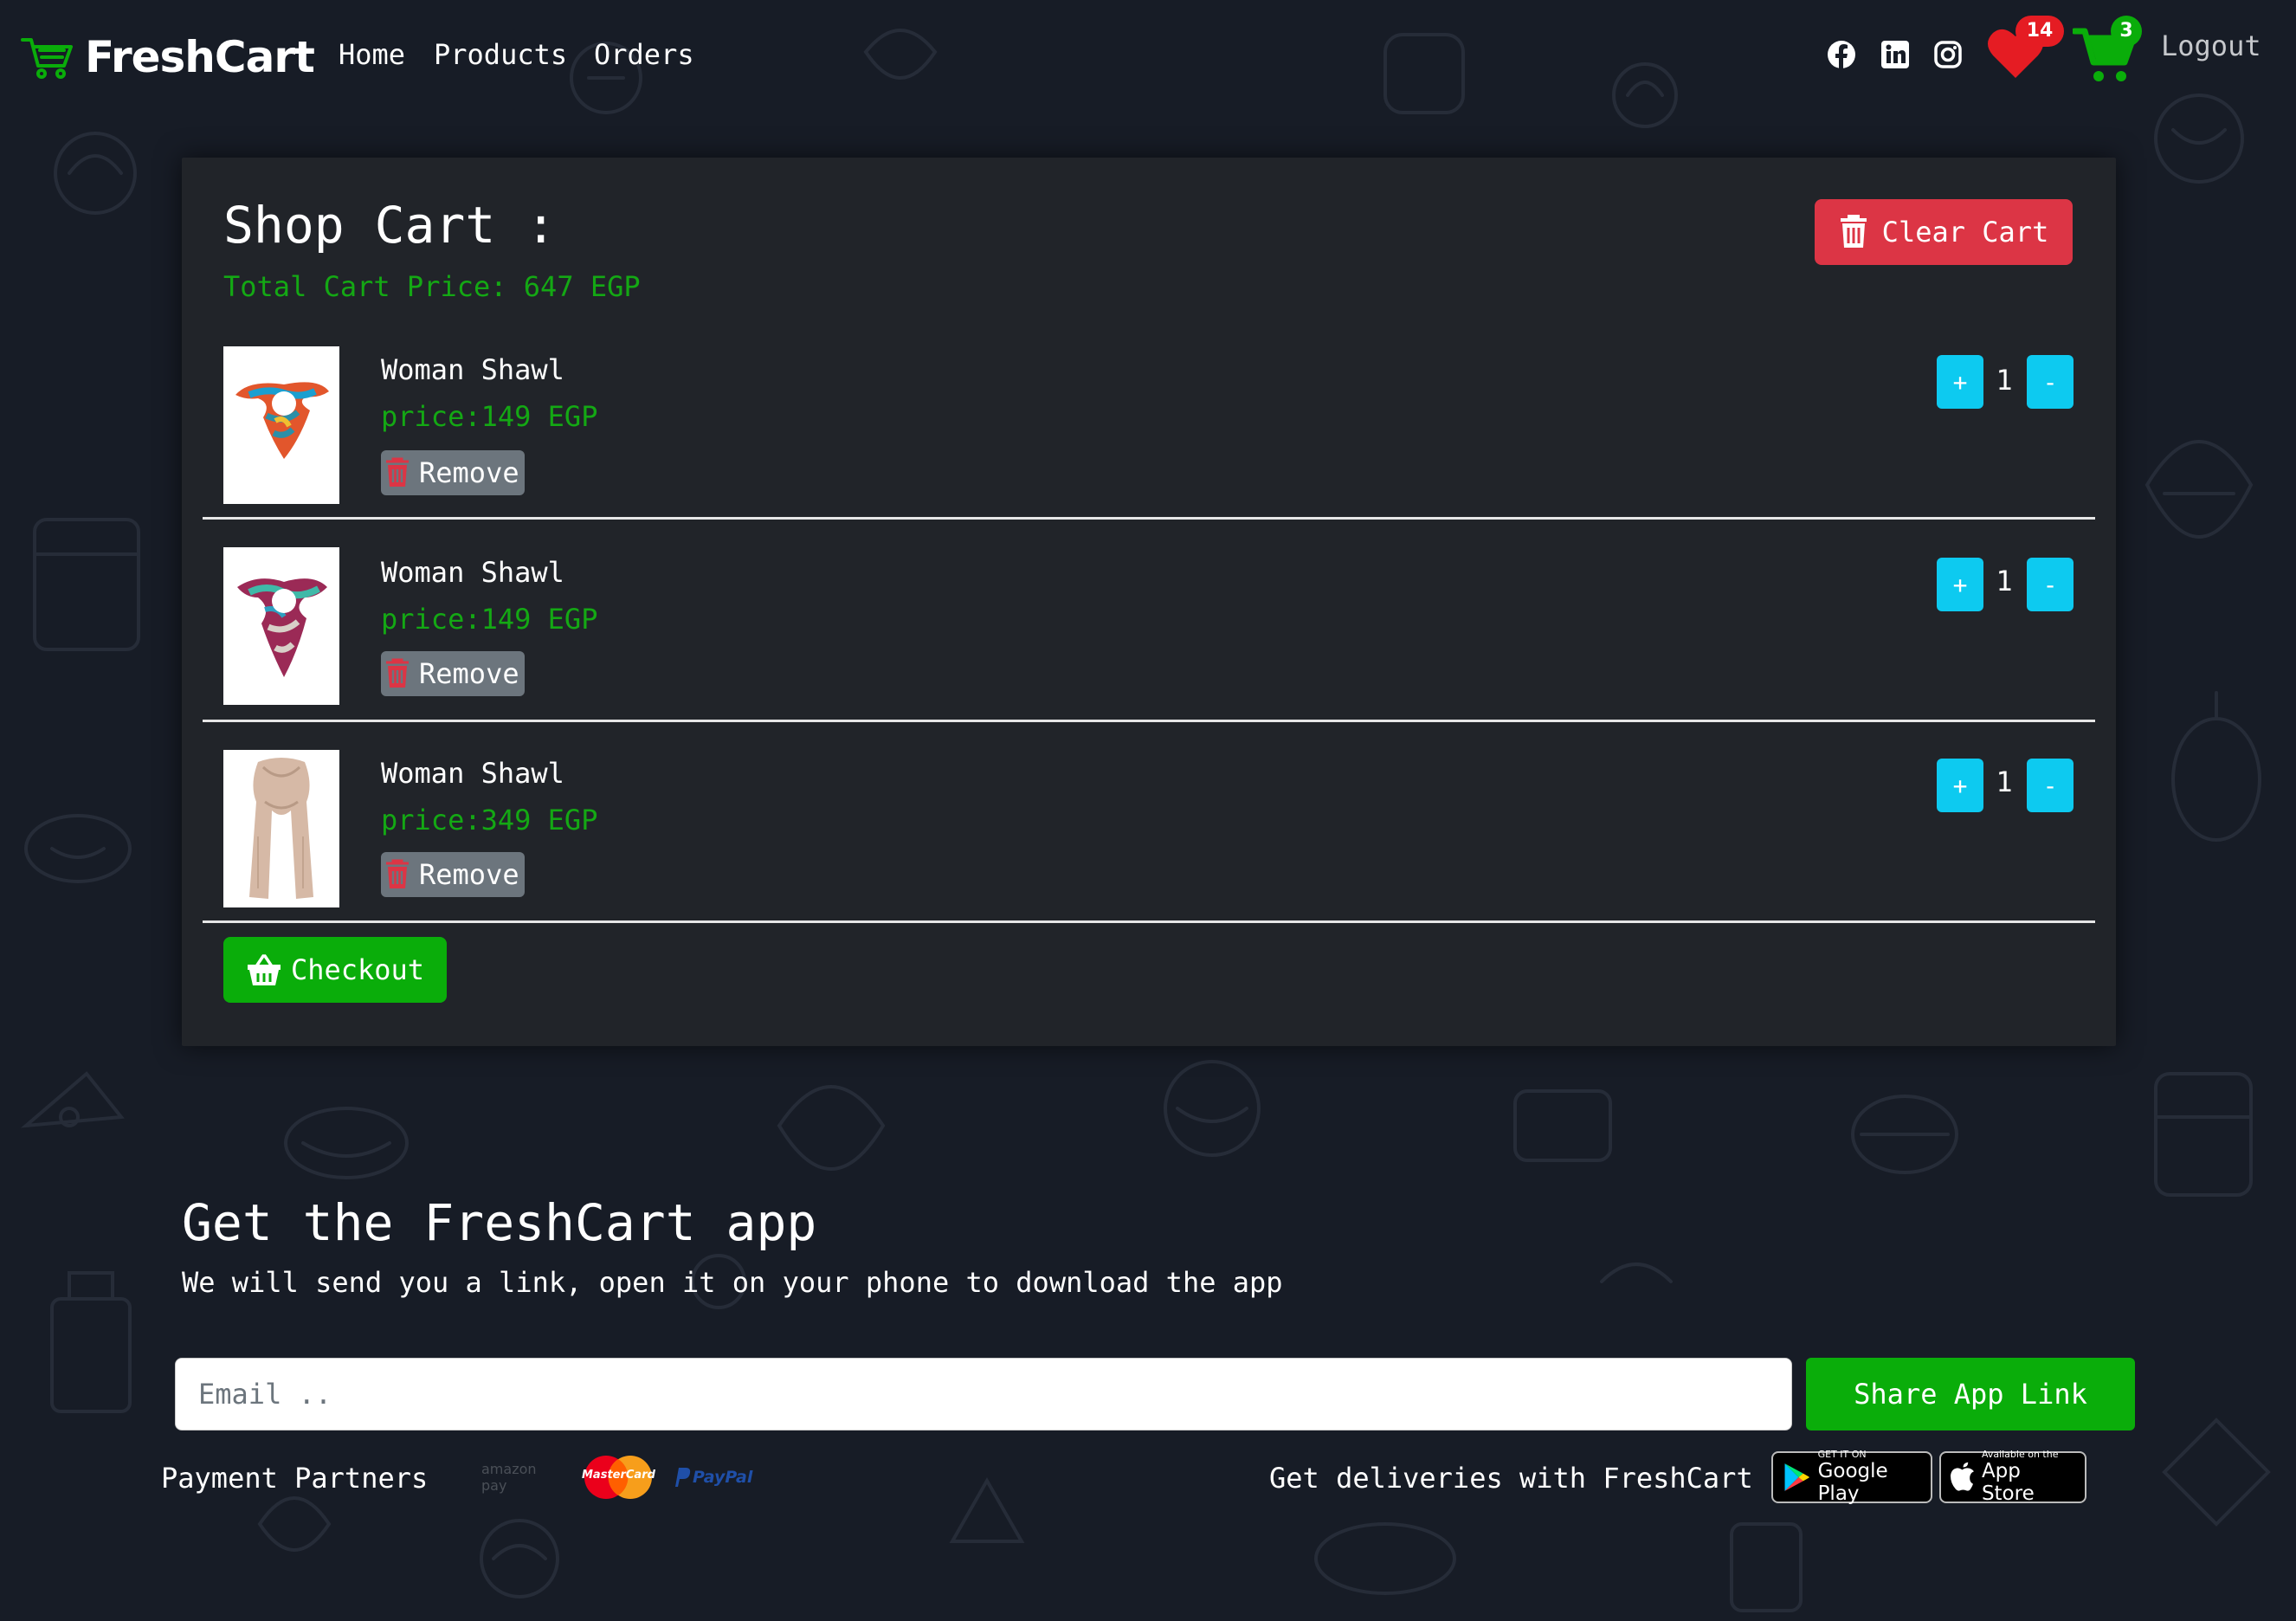 The image size is (2296, 1621). Describe the element at coordinates (372, 55) in the screenshot. I see `nav-home: Home` at that location.